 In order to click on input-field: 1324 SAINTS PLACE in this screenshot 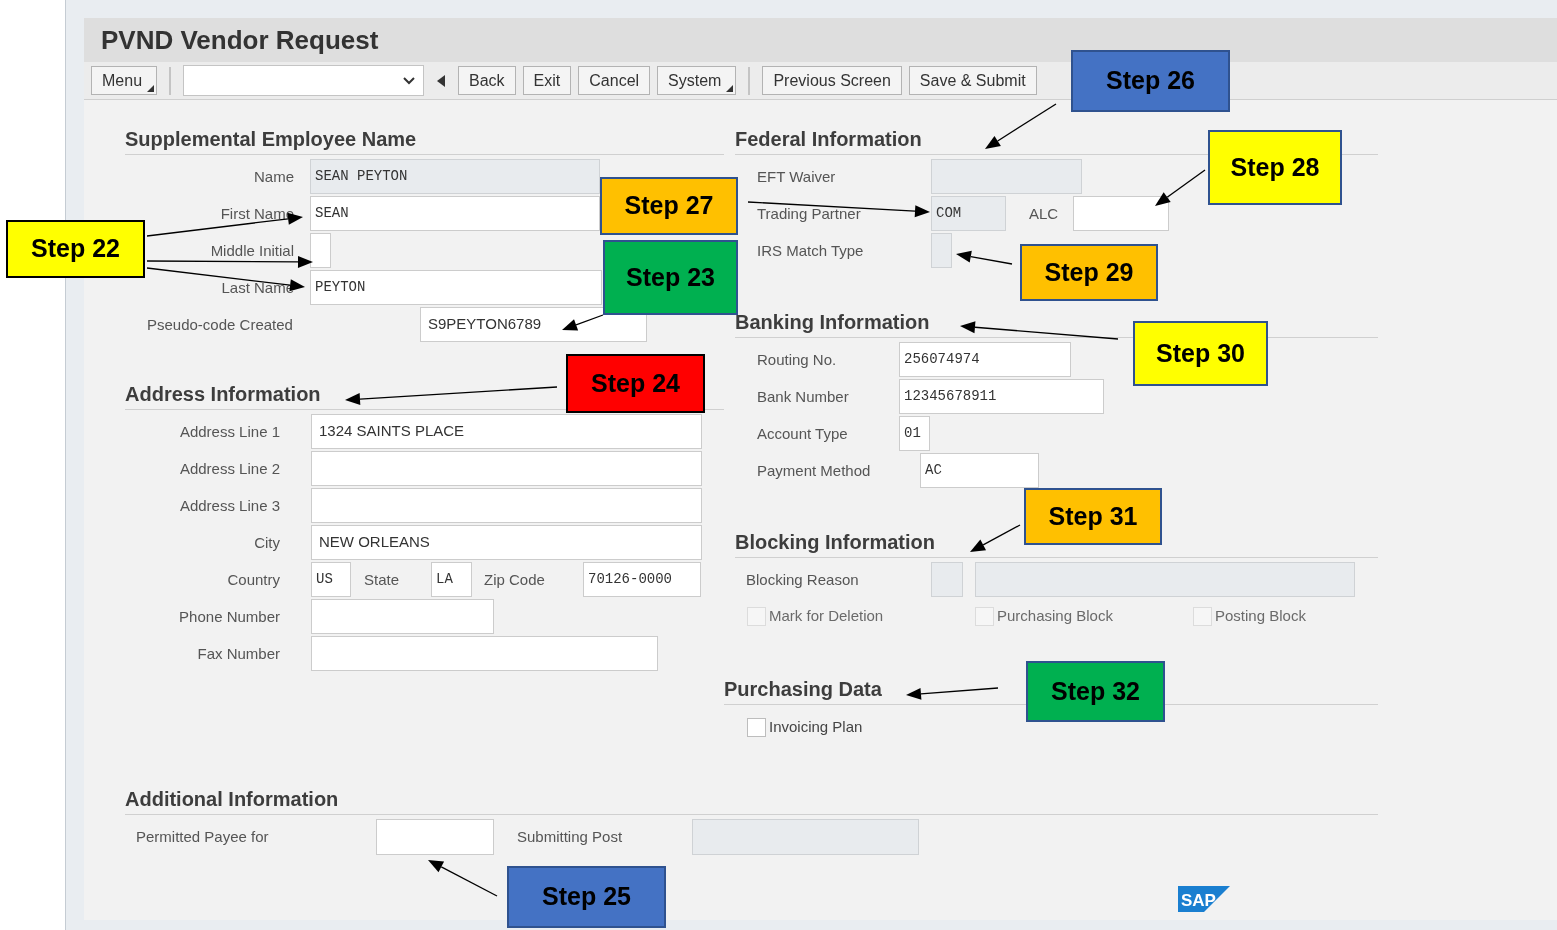, I will do `click(506, 431)`.